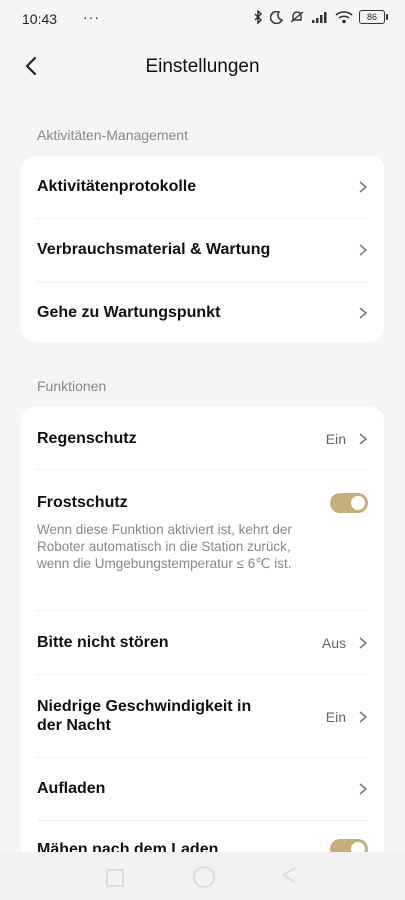  What do you see at coordinates (154, 249) in the screenshot?
I see `row-title: Verbrauchsmaterial & Wartung` at bounding box center [154, 249].